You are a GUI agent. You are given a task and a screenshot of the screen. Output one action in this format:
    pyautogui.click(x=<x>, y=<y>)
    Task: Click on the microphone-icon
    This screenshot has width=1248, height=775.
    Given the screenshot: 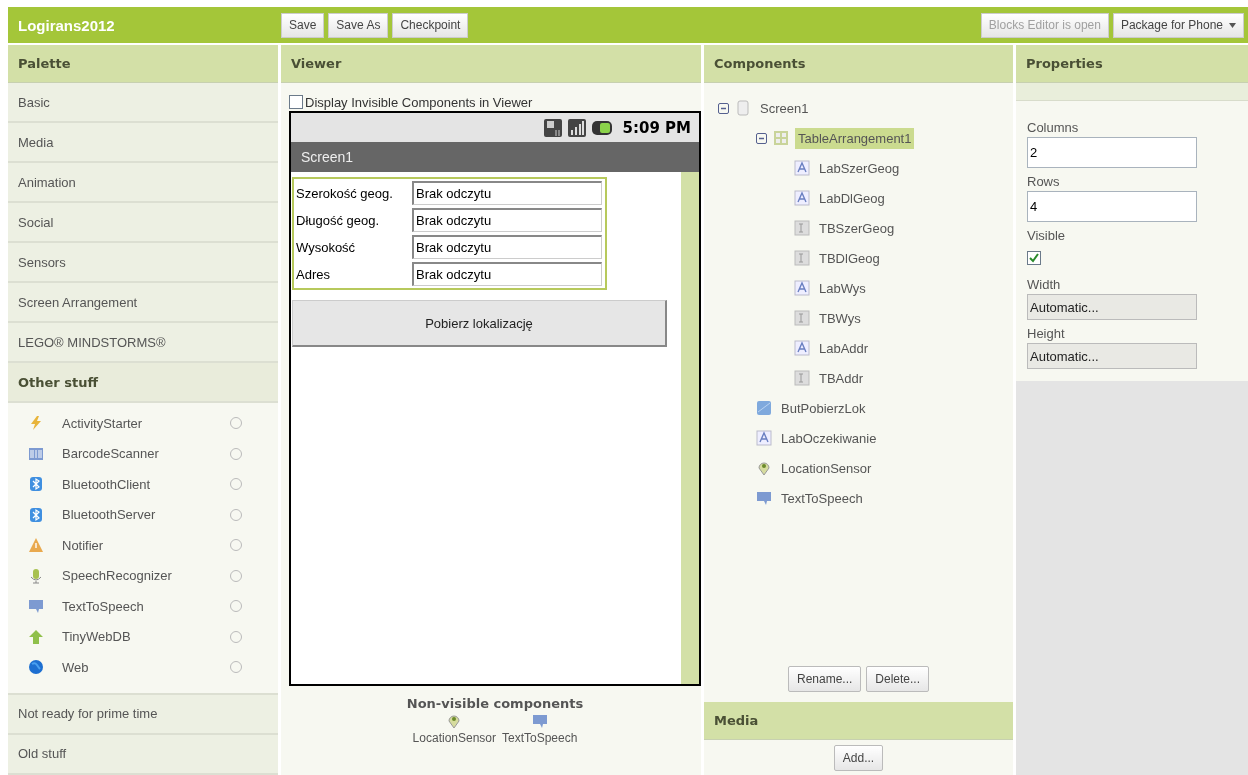 What is the action you would take?
    pyautogui.click(x=36, y=575)
    